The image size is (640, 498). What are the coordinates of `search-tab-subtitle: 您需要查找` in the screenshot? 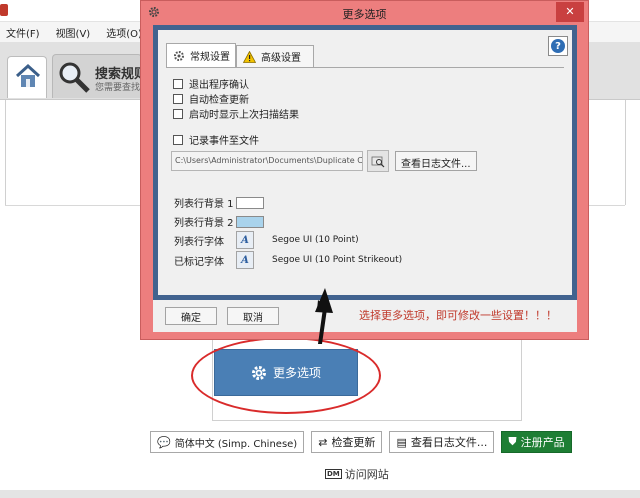 It's located at (118, 88).